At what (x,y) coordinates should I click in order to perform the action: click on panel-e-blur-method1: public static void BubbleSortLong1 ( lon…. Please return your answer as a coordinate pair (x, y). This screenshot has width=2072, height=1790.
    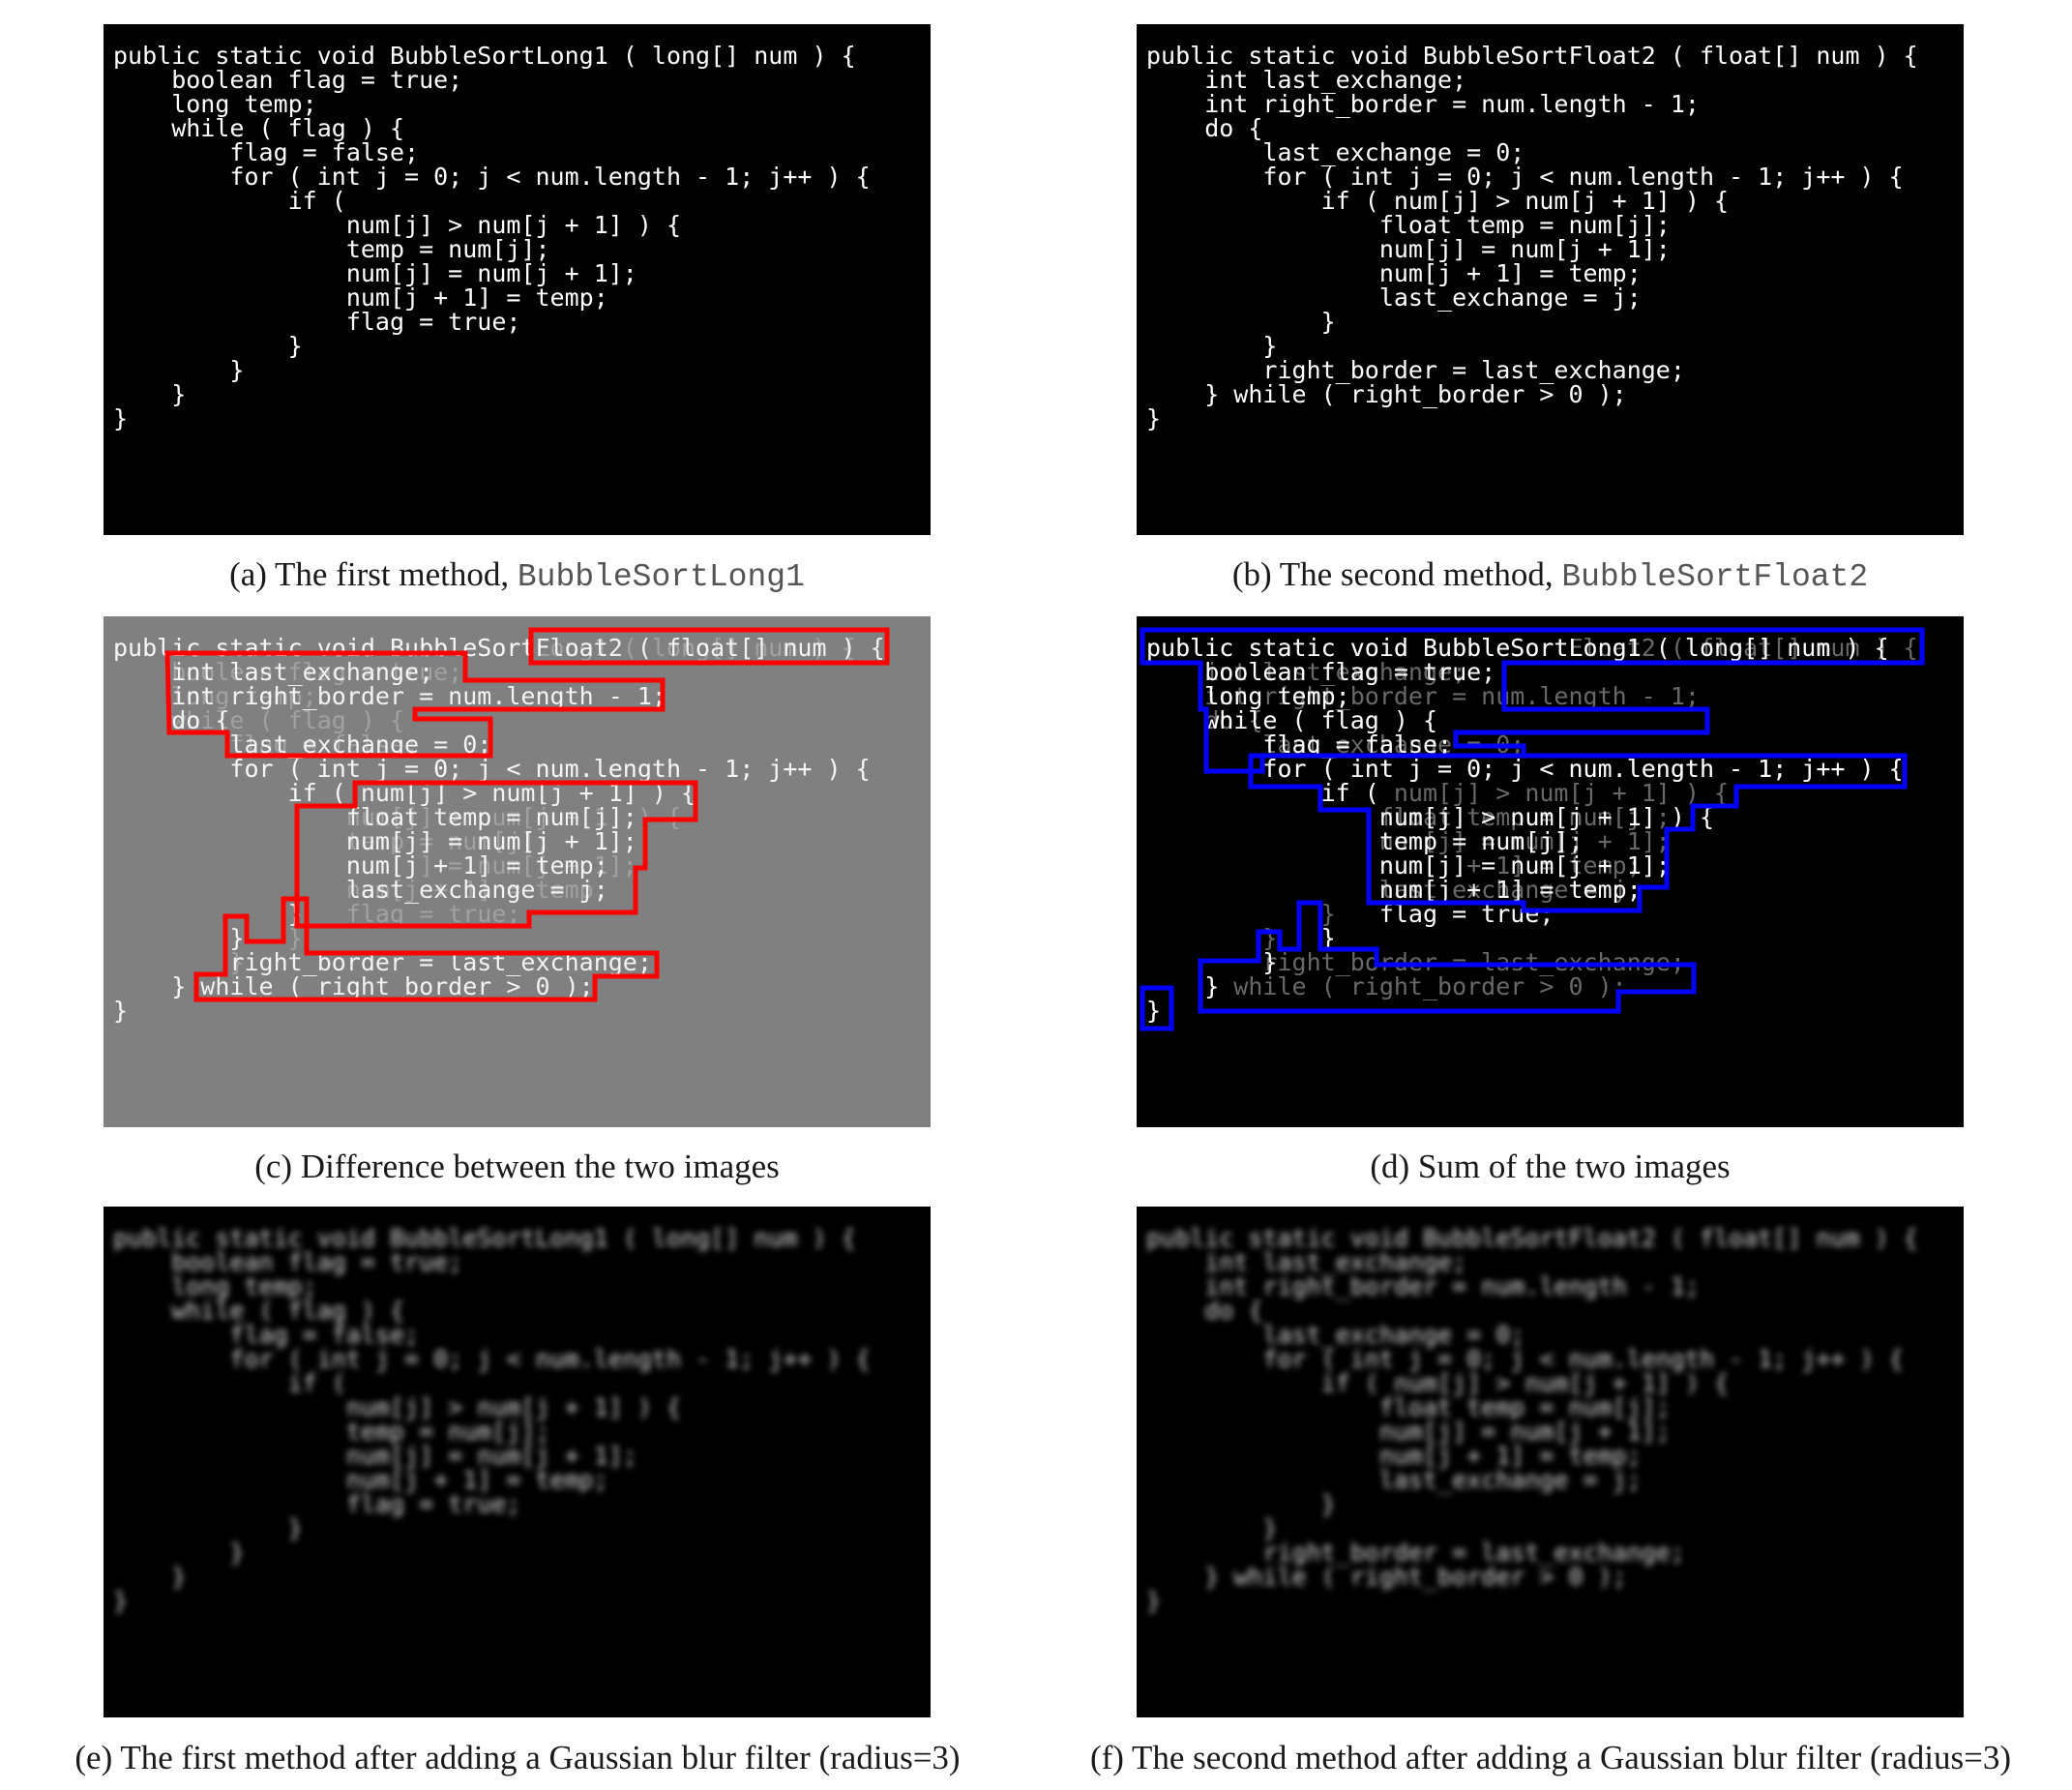
    Looking at the image, I should click on (517, 1462).